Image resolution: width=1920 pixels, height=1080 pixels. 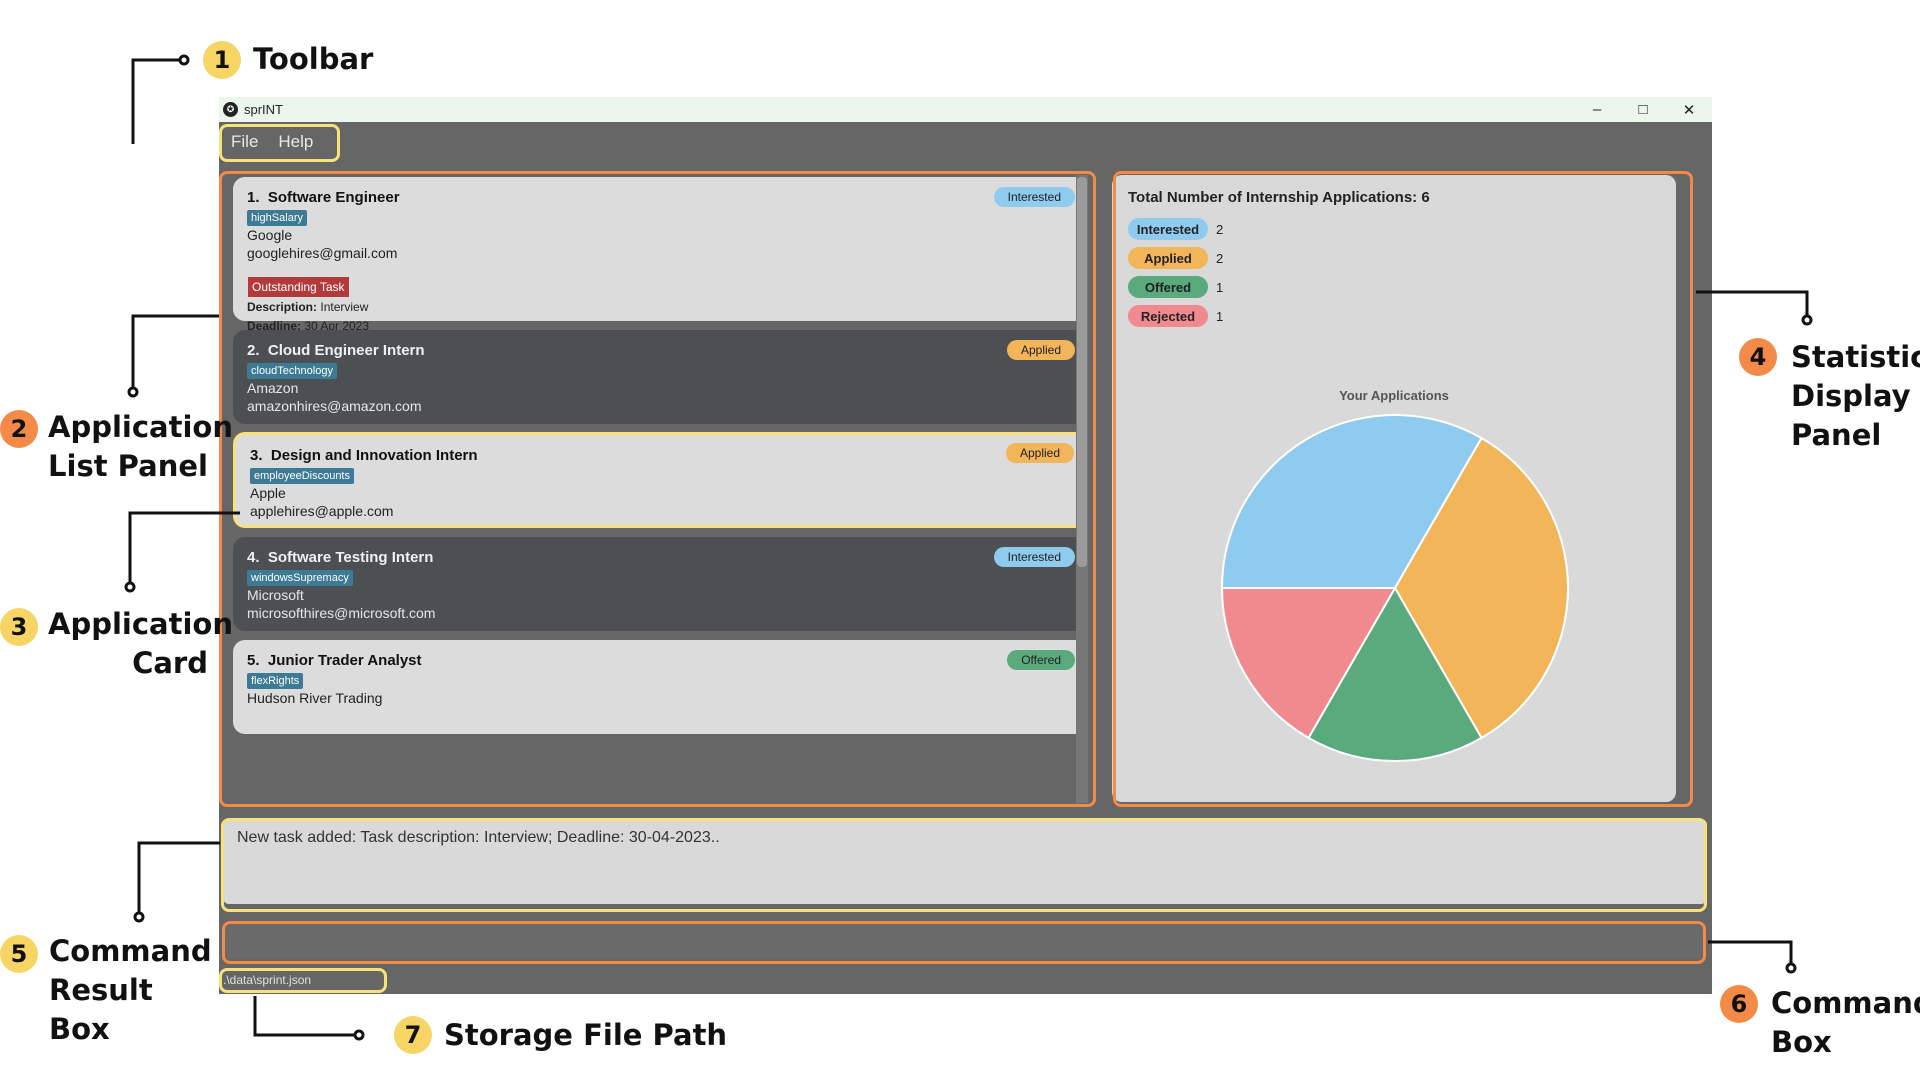 What do you see at coordinates (1845, 1022) in the screenshot?
I see `annotation-label: Command Box` at bounding box center [1845, 1022].